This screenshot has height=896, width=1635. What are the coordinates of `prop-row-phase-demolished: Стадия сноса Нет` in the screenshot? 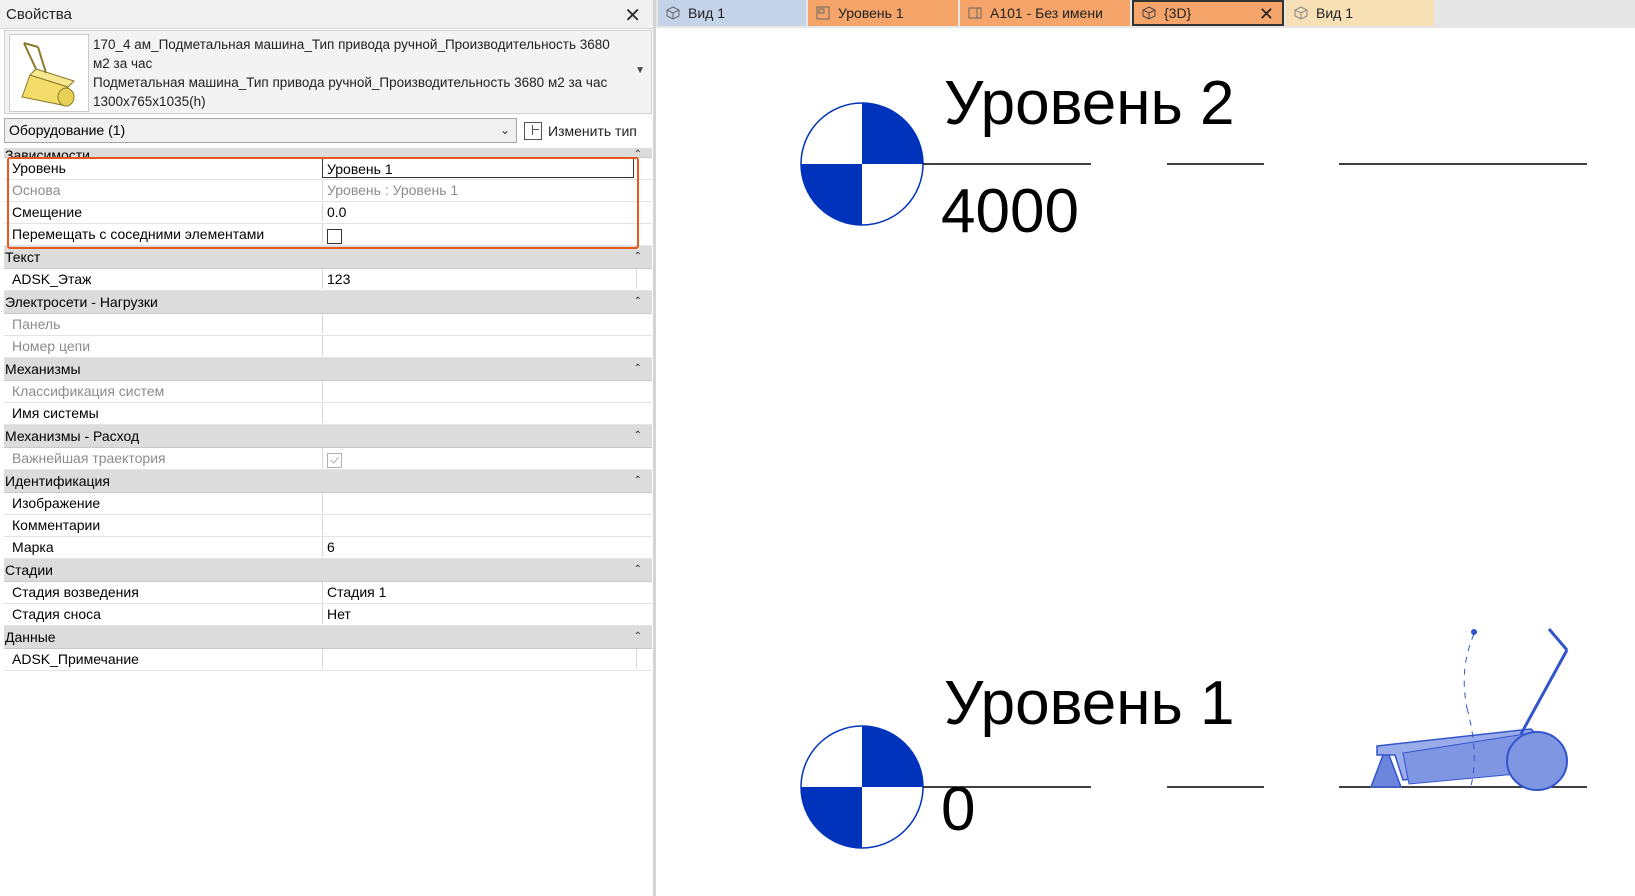 It's located at (328, 615).